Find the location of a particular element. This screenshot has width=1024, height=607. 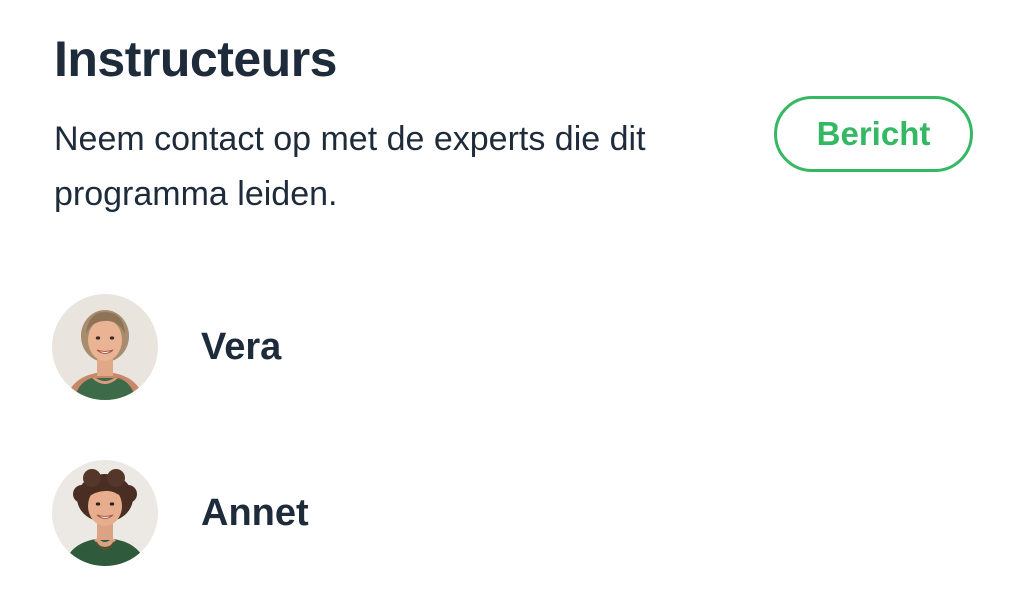

instructor-item-annet: Annet is located at coordinates (180, 513).